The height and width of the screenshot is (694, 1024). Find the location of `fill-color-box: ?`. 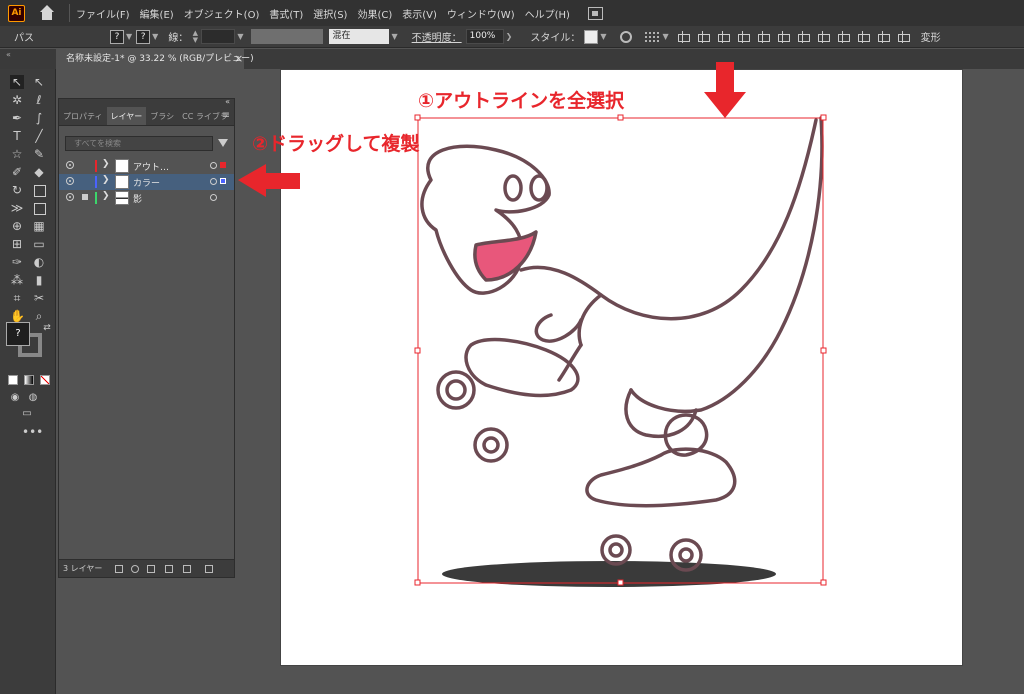

fill-color-box: ? is located at coordinates (18, 334).